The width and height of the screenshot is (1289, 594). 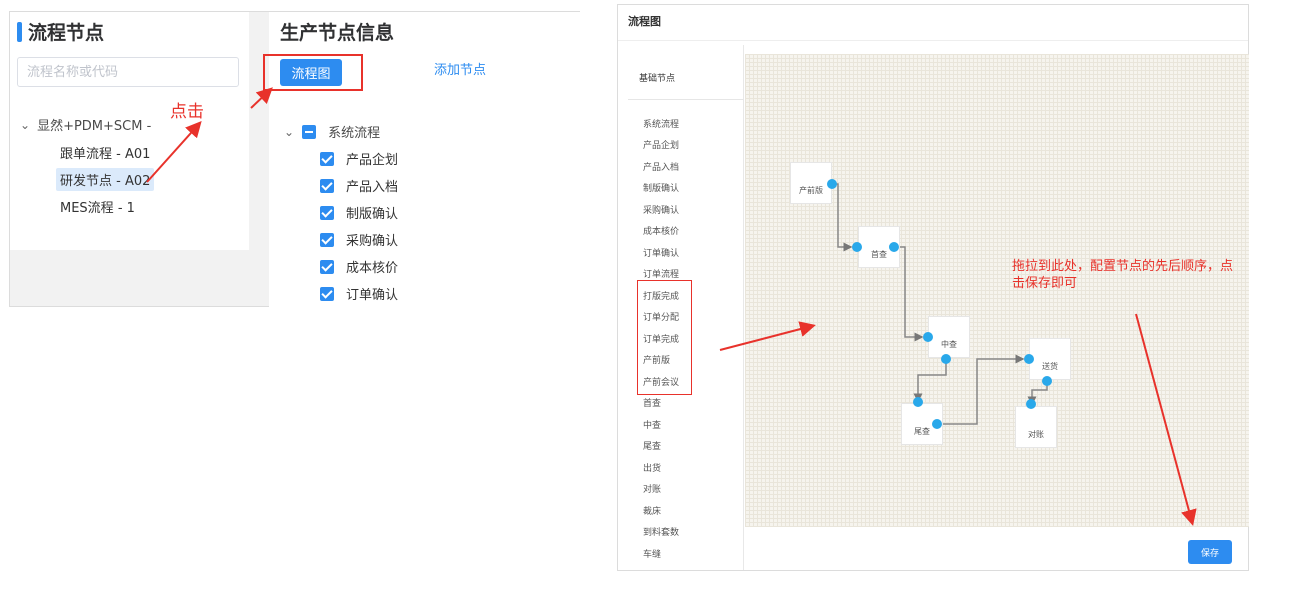 I want to click on flow-node-label: 中查, so click(x=949, y=344).